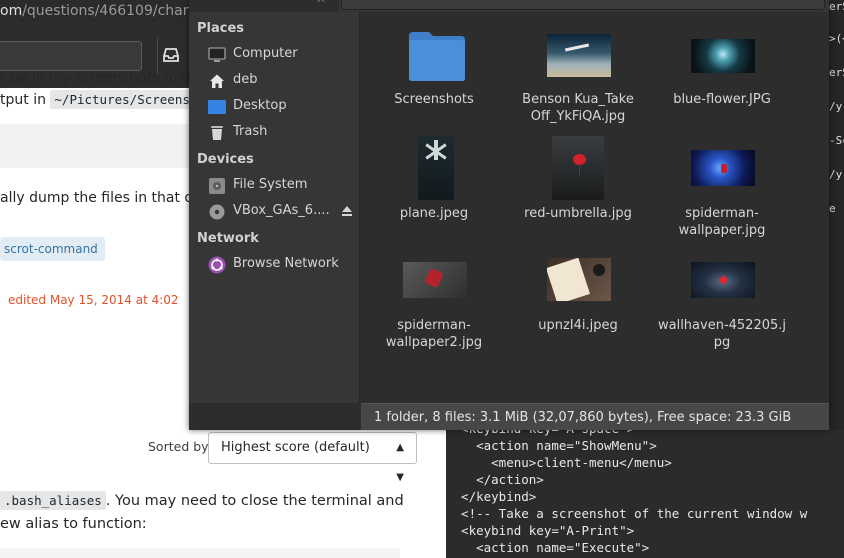  I want to click on file-item-screenshots: Screenshots, so click(434, 80).